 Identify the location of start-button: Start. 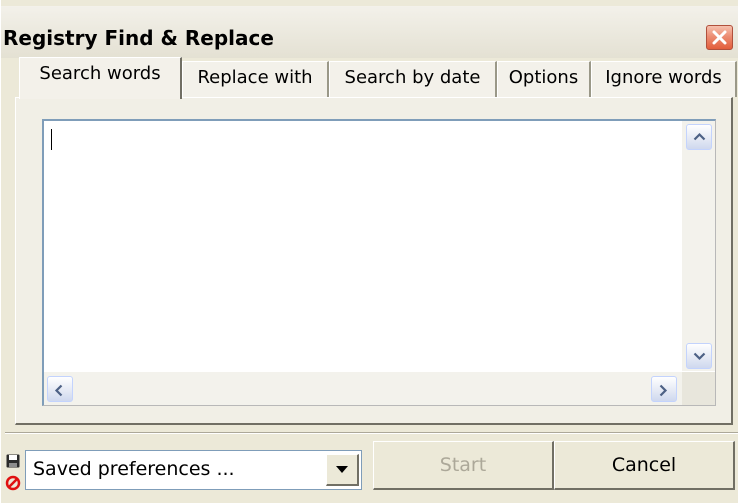
(463, 465).